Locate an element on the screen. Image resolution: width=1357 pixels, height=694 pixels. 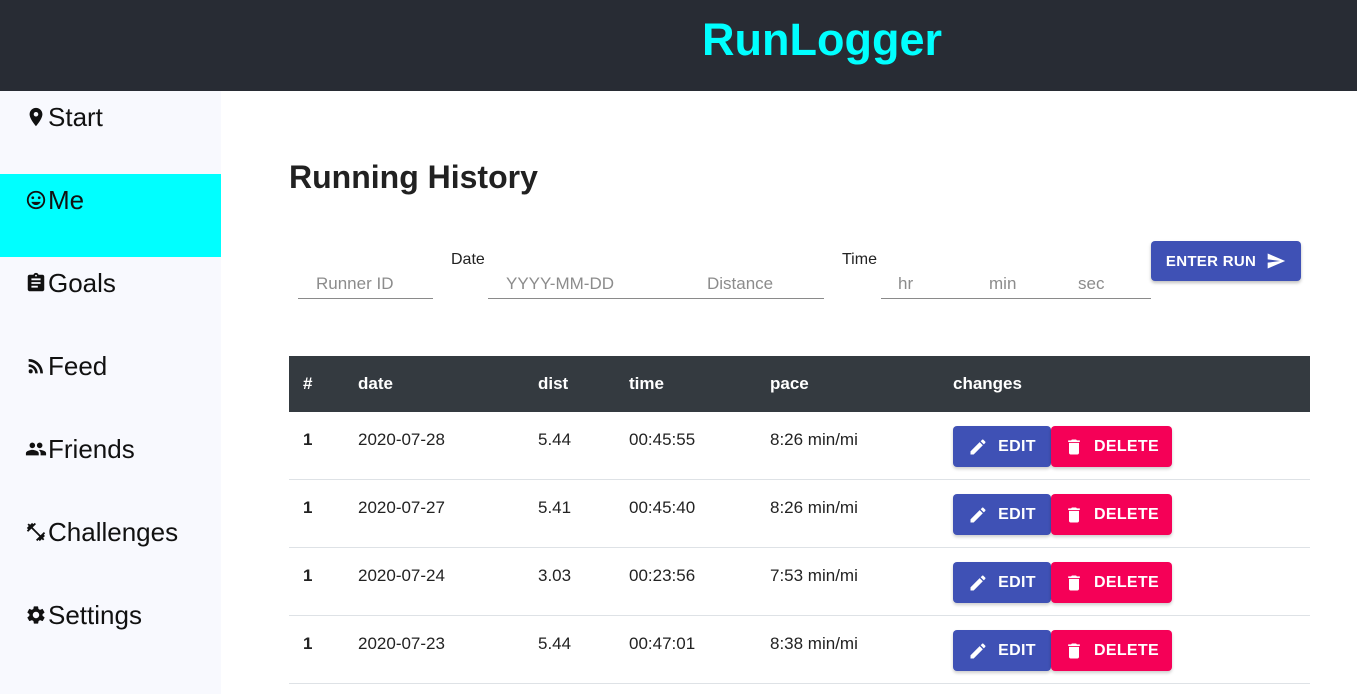
column-header-date: date is located at coordinates (375, 383).